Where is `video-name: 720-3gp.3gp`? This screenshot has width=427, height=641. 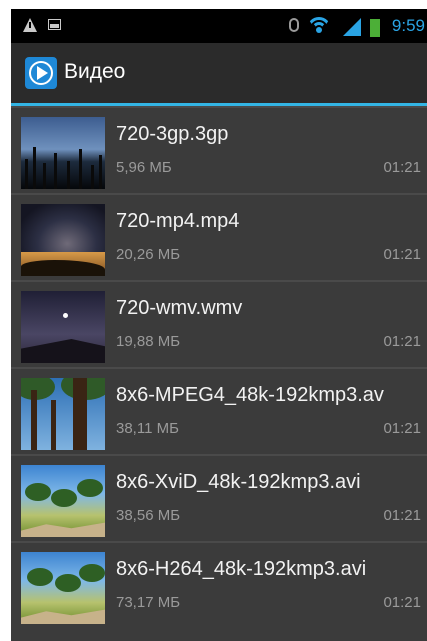 video-name: 720-3gp.3gp is located at coordinates (172, 134).